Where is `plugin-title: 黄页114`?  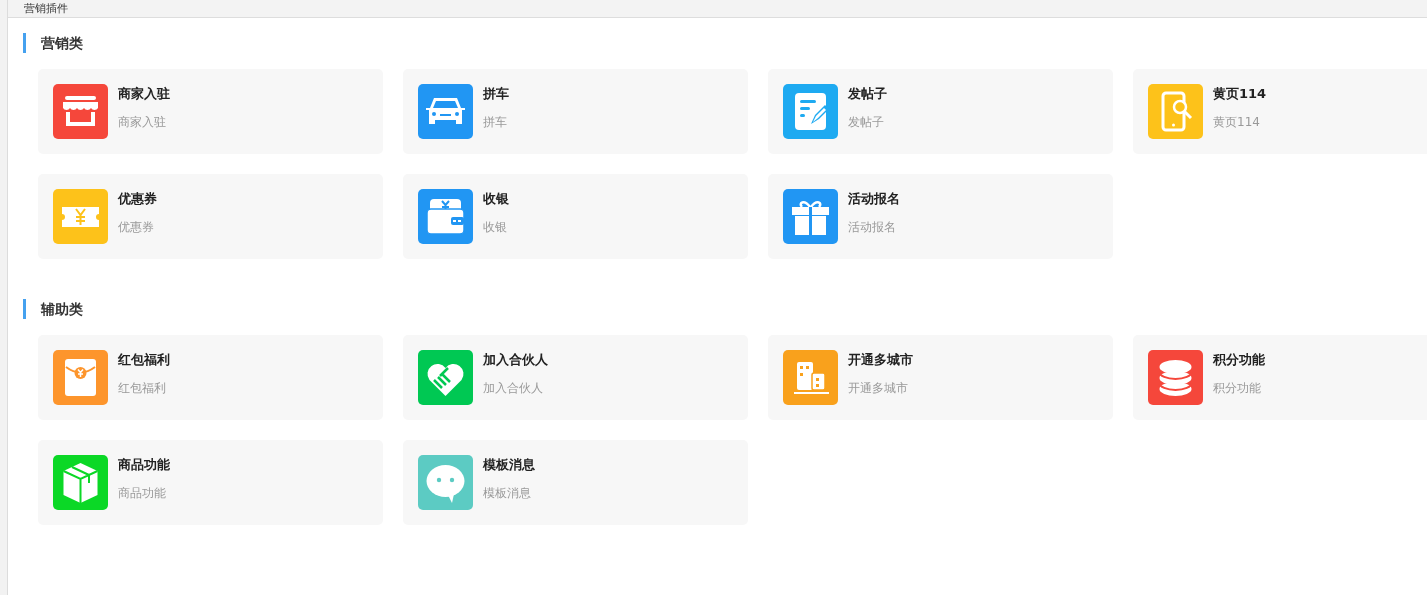 plugin-title: 黄页114 is located at coordinates (1240, 94).